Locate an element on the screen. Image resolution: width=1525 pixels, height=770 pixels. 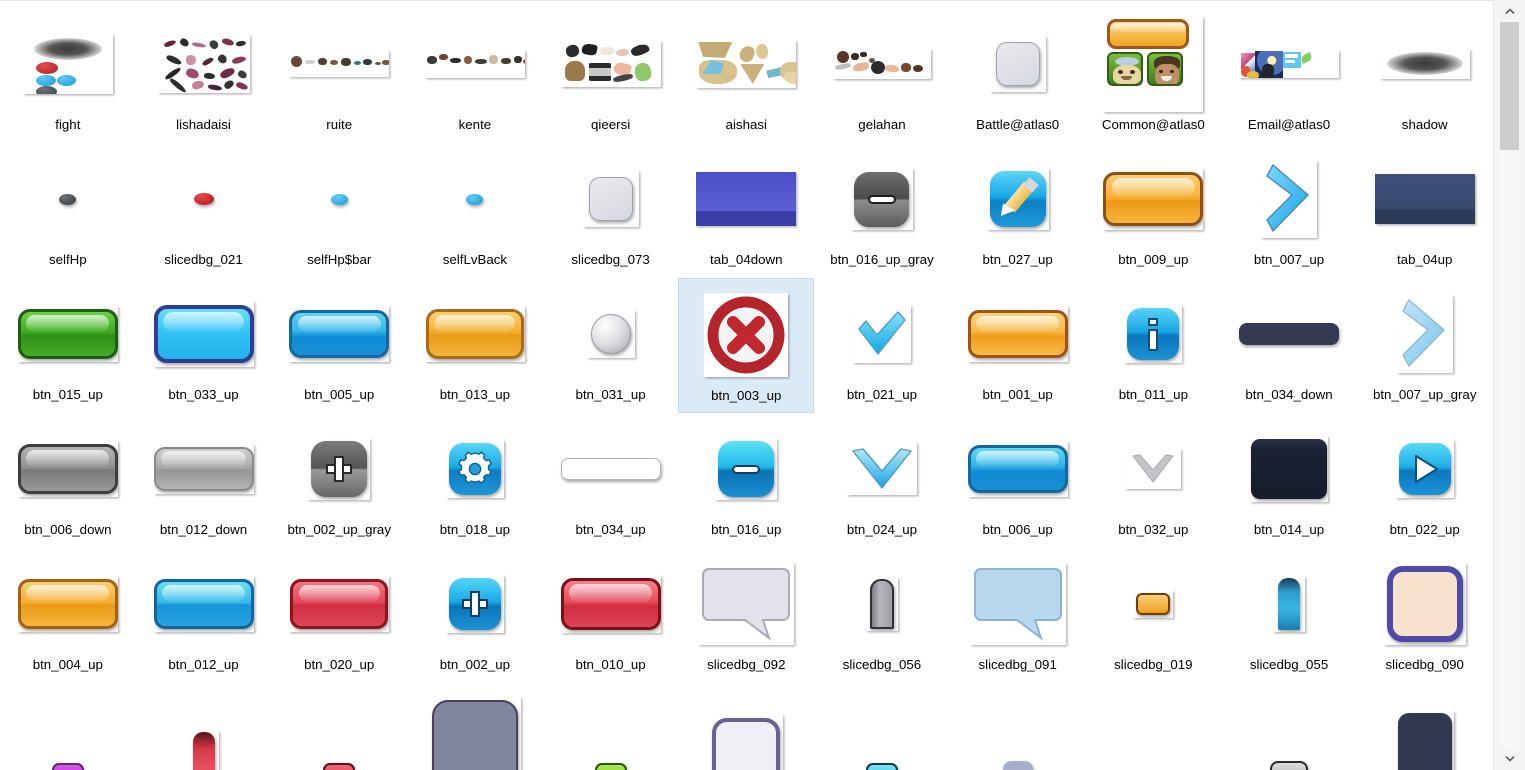
file-name-label: btn_010_up is located at coordinates (610, 664).